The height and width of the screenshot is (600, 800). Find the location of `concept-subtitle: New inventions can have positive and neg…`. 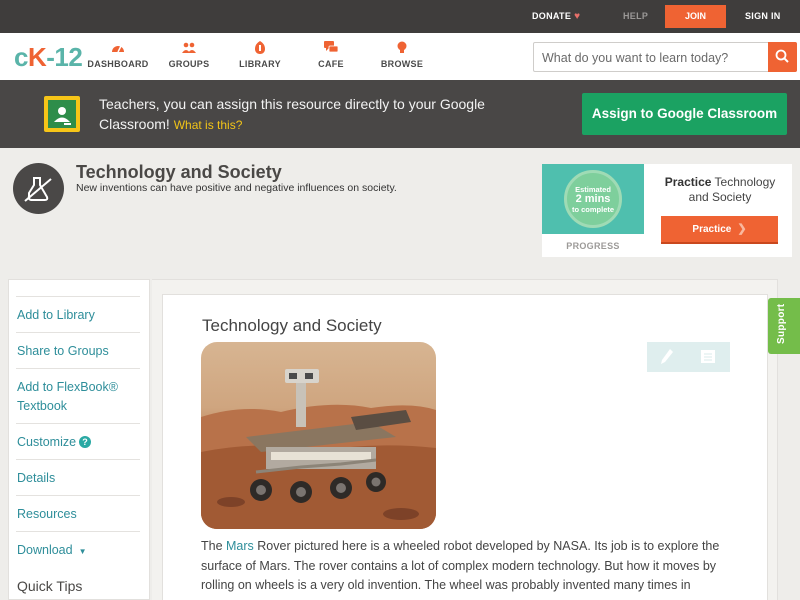

concept-subtitle: New inventions can have positive and neg… is located at coordinates (236, 188).